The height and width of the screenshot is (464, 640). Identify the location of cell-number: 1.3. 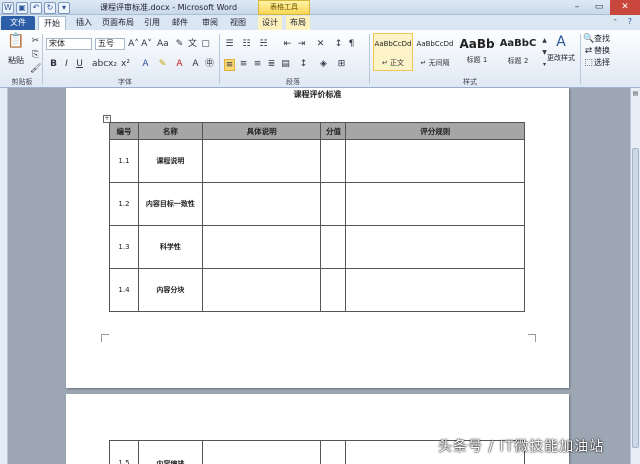
(124, 247).